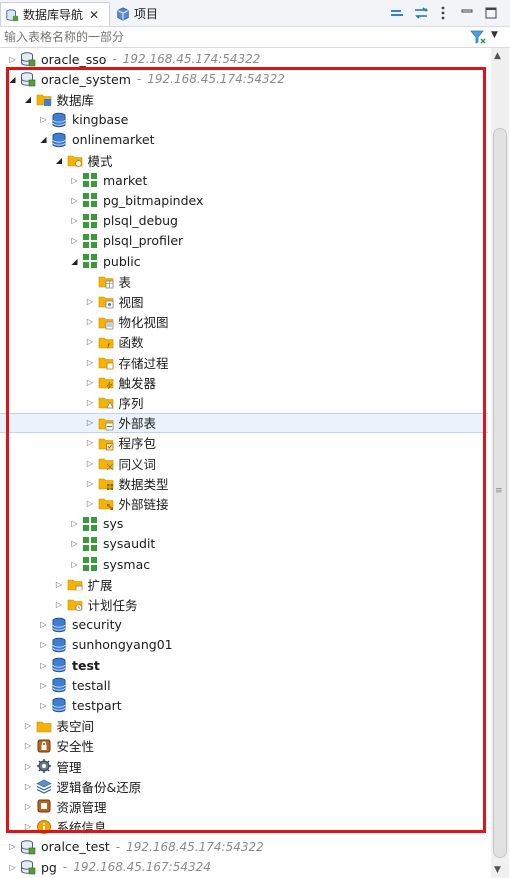 The width and height of the screenshot is (510, 878). Describe the element at coordinates (244, 422) in the screenshot. I see `tree-node: ▷ 外部表` at that location.